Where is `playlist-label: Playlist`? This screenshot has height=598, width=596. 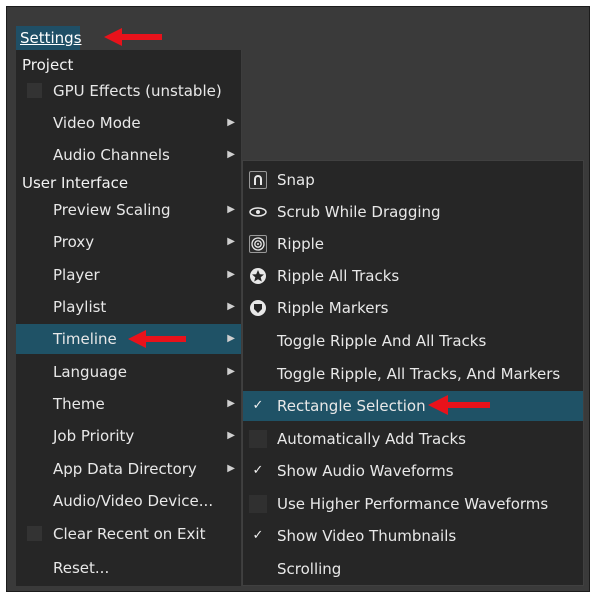 playlist-label: Playlist is located at coordinates (80, 307).